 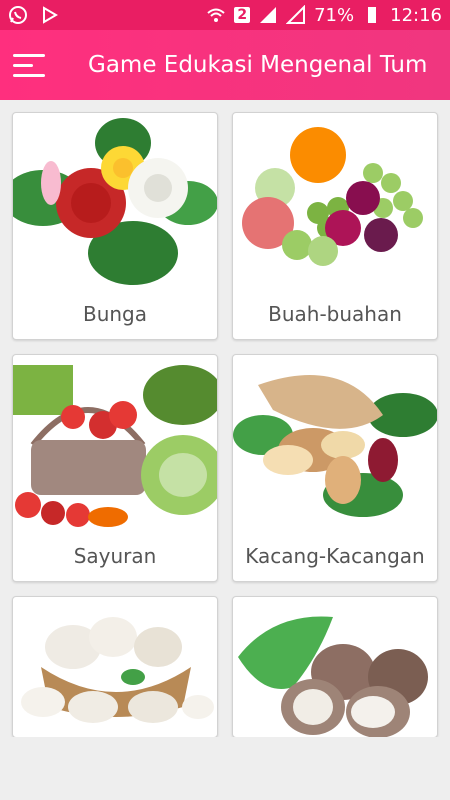 I want to click on category-card-jamur, so click(x=115, y=667).